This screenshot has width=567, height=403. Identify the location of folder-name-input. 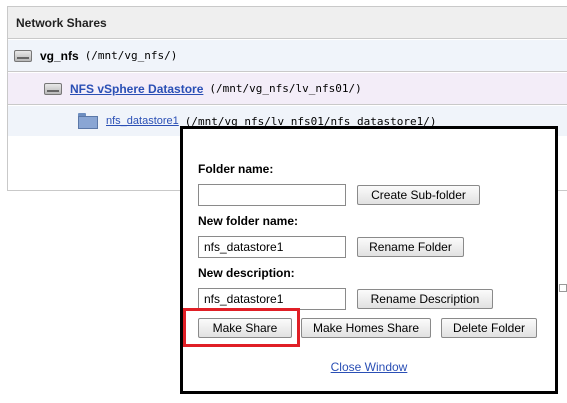
(272, 195).